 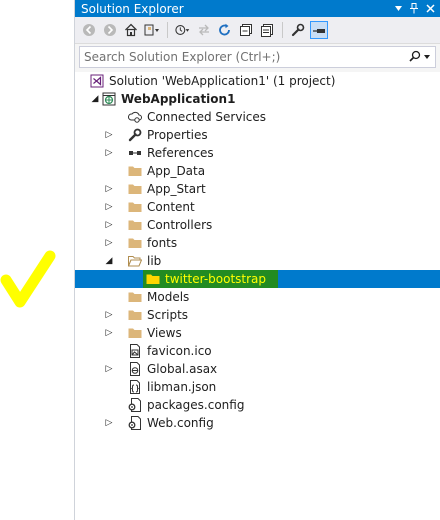 What do you see at coordinates (135, 135) in the screenshot?
I see `wrench-icon` at bounding box center [135, 135].